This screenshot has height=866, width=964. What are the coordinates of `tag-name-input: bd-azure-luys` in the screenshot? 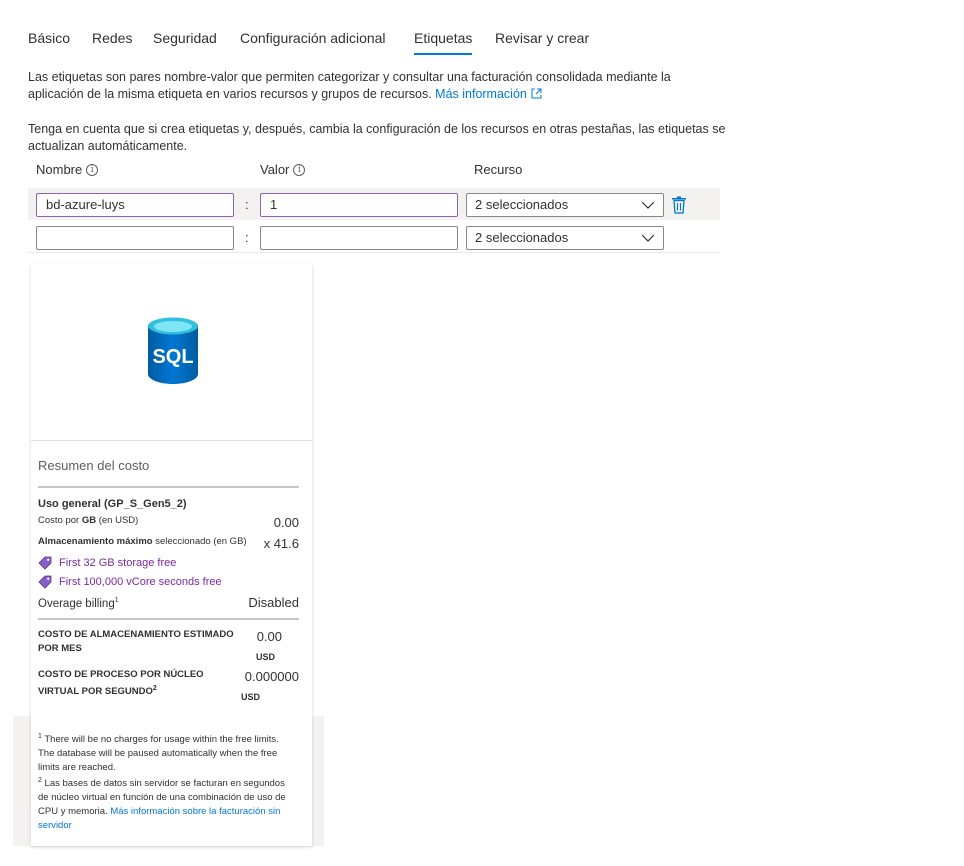 It's located at (135, 205).